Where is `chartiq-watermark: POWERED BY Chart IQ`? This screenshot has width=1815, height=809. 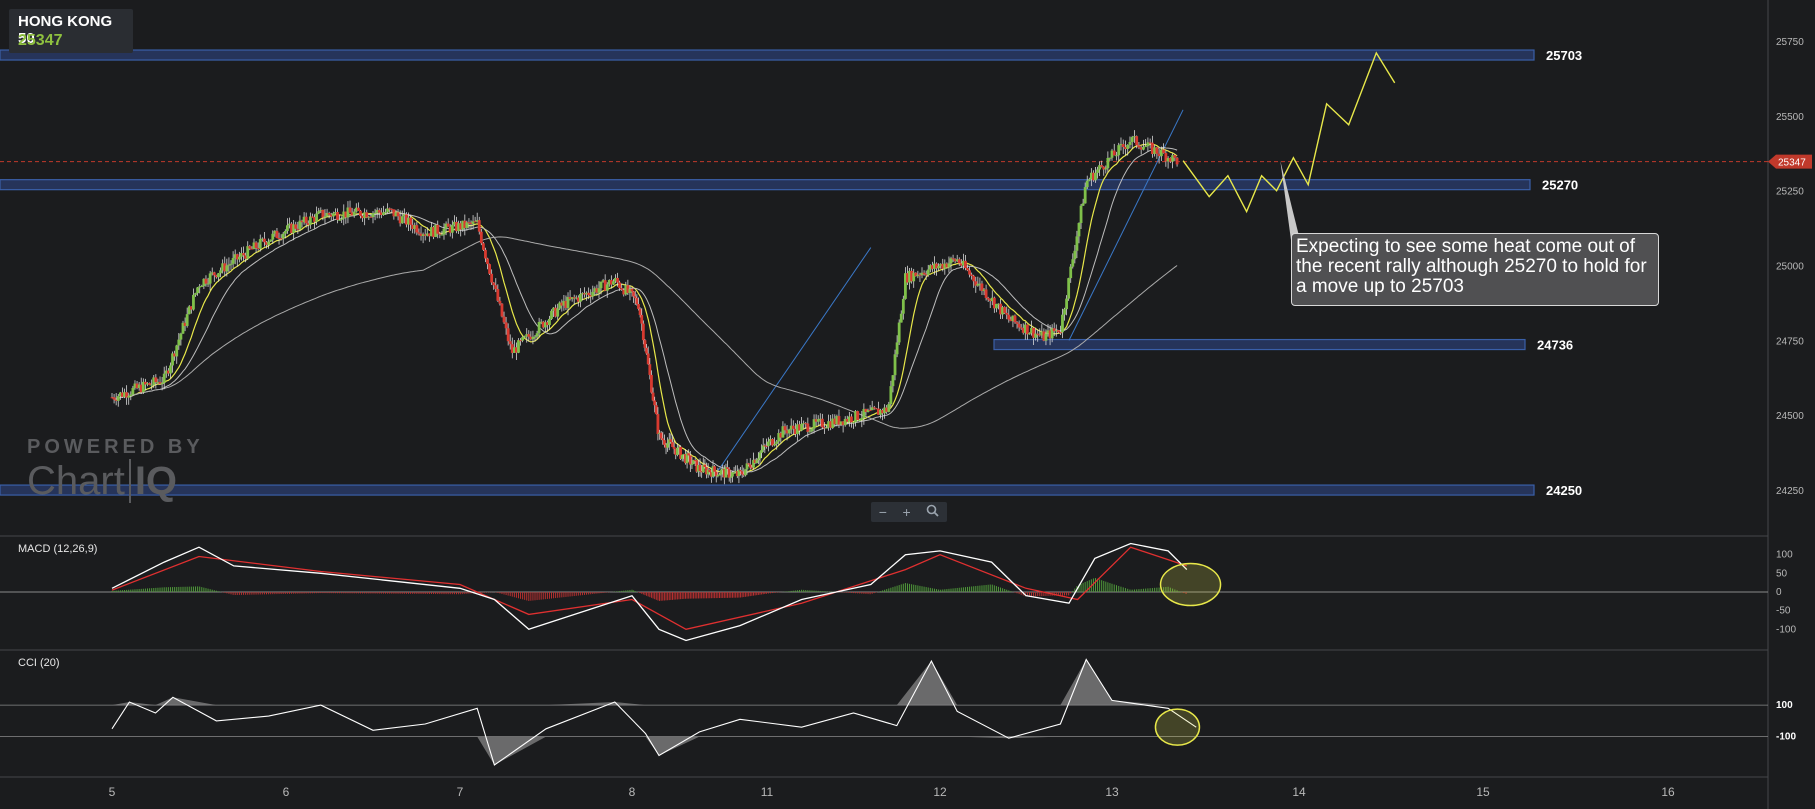 chartiq-watermark: POWERED BY Chart IQ is located at coordinates (115, 469).